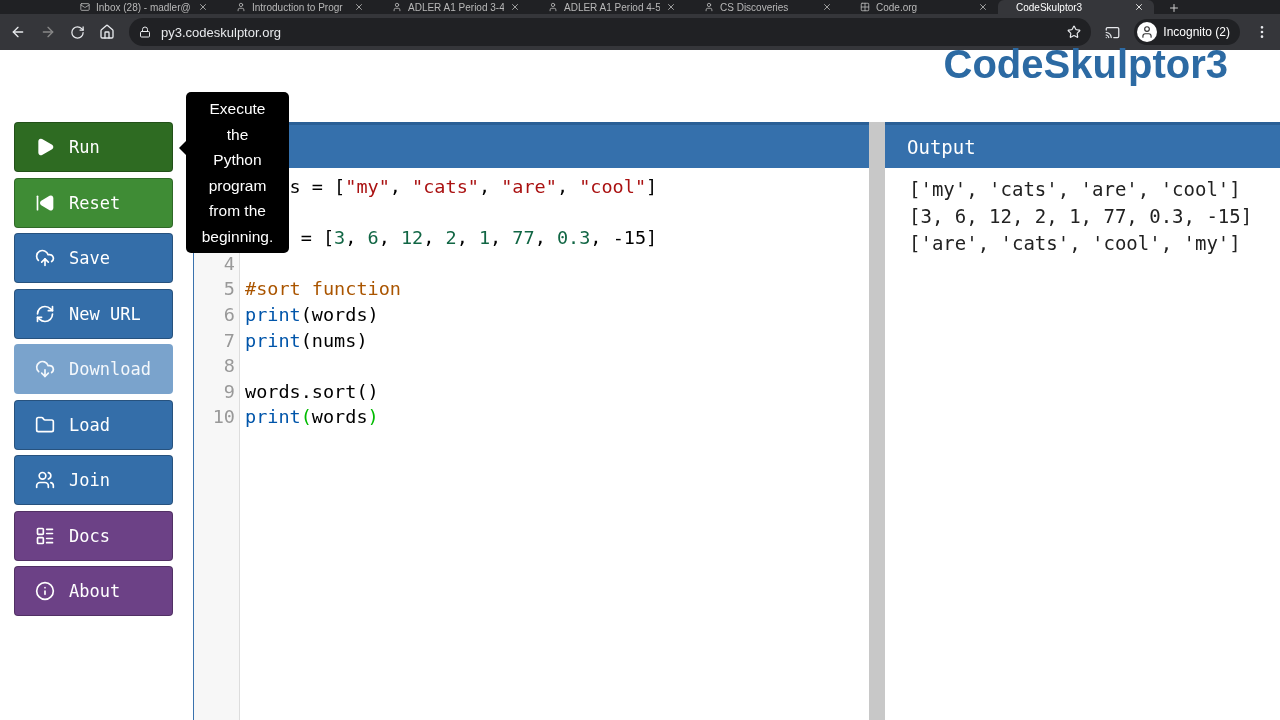 This screenshot has height=720, width=1280. What do you see at coordinates (897, 7) in the screenshot?
I see `tab-title: Code.org` at bounding box center [897, 7].